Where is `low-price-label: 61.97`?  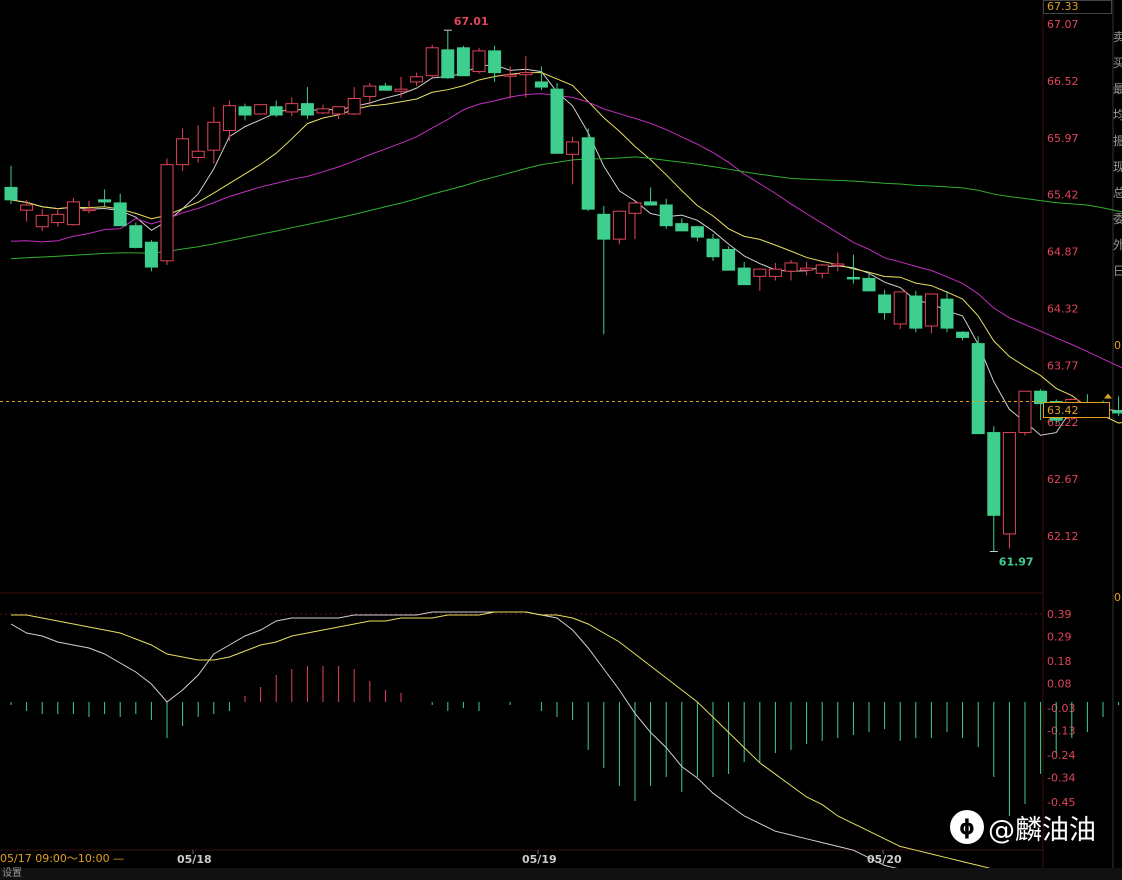 low-price-label: 61.97 is located at coordinates (1016, 562).